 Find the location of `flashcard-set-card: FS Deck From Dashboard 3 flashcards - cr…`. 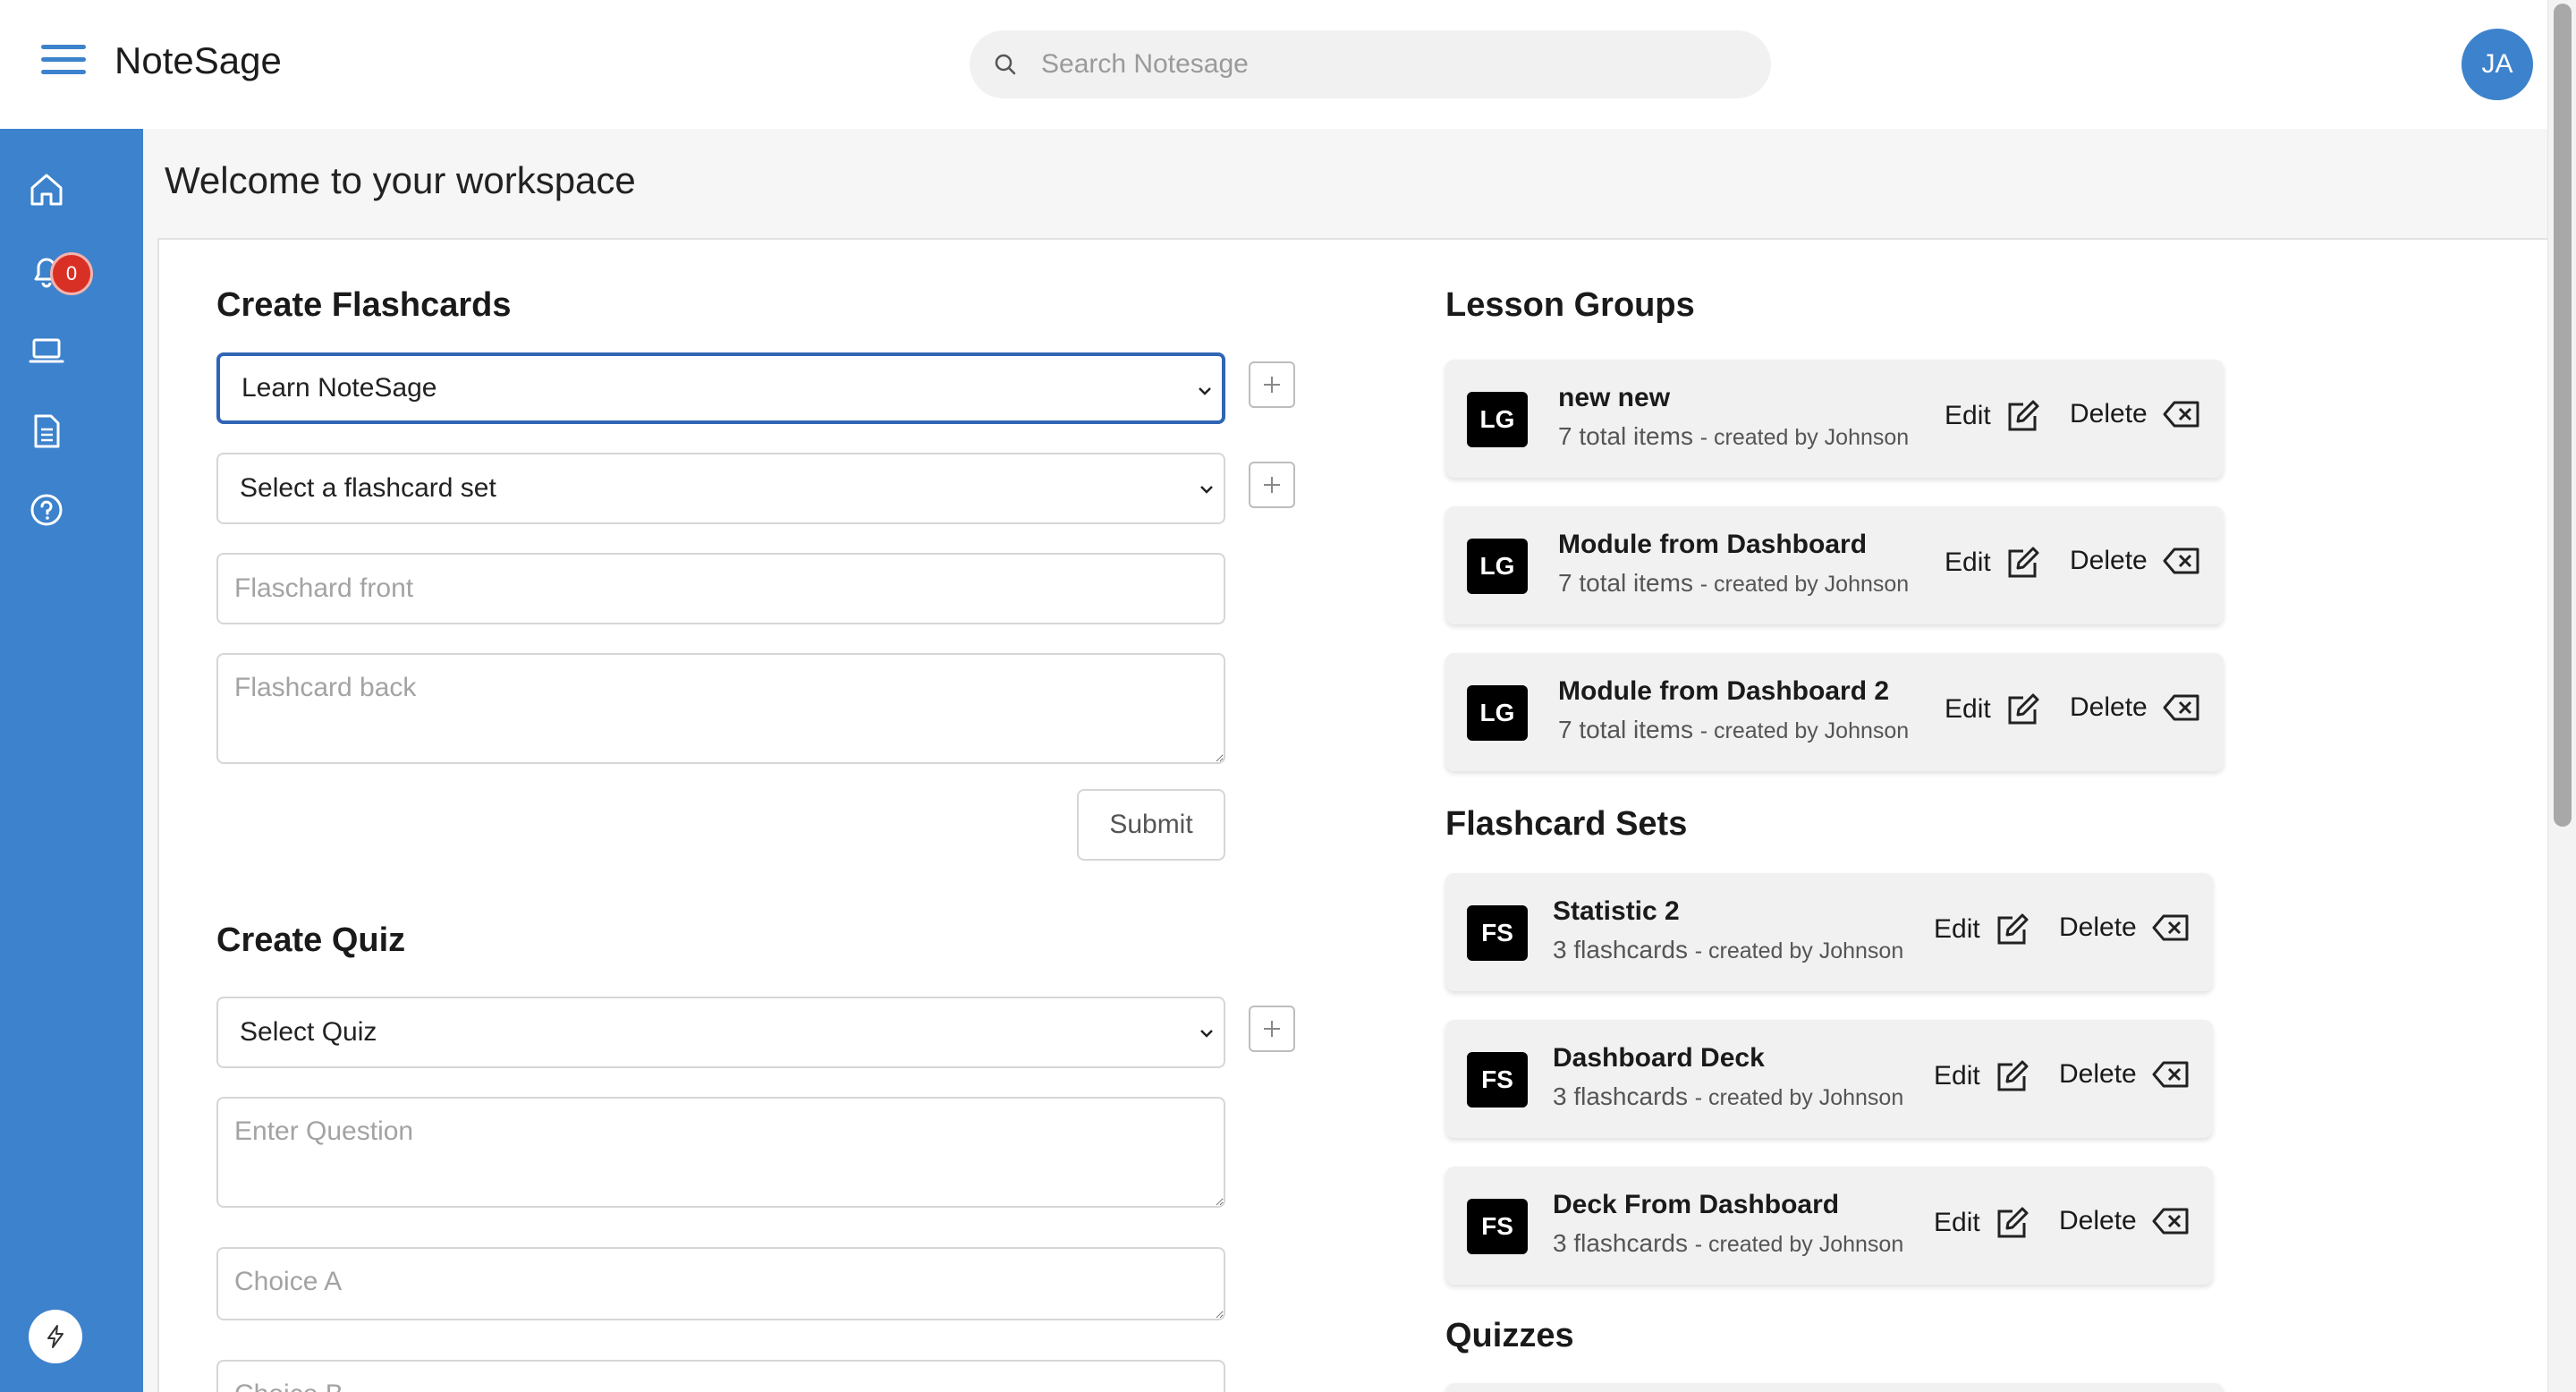

flashcard-set-card: FS Deck From Dashboard 3 flashcards - cr… is located at coordinates (1829, 1226).